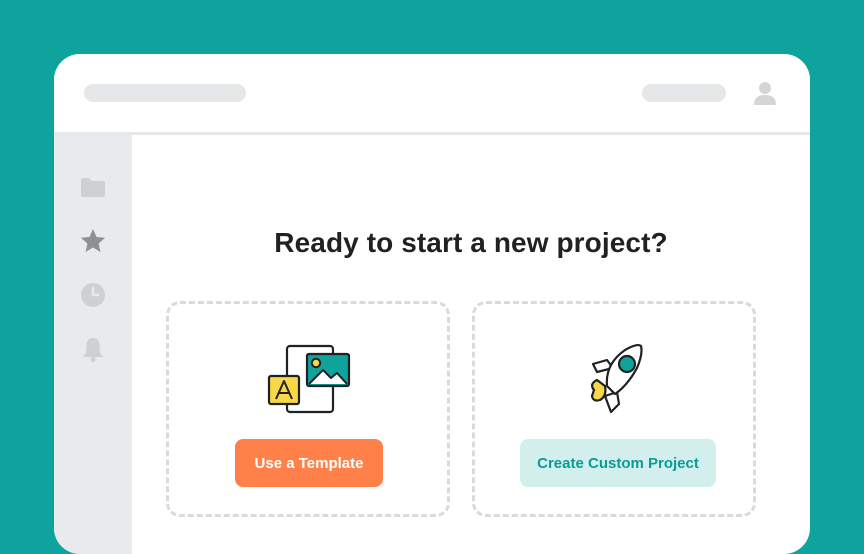 The width and height of the screenshot is (864, 554). Describe the element at coordinates (471, 242) in the screenshot. I see `page-title: Ready to start a new project?` at that location.